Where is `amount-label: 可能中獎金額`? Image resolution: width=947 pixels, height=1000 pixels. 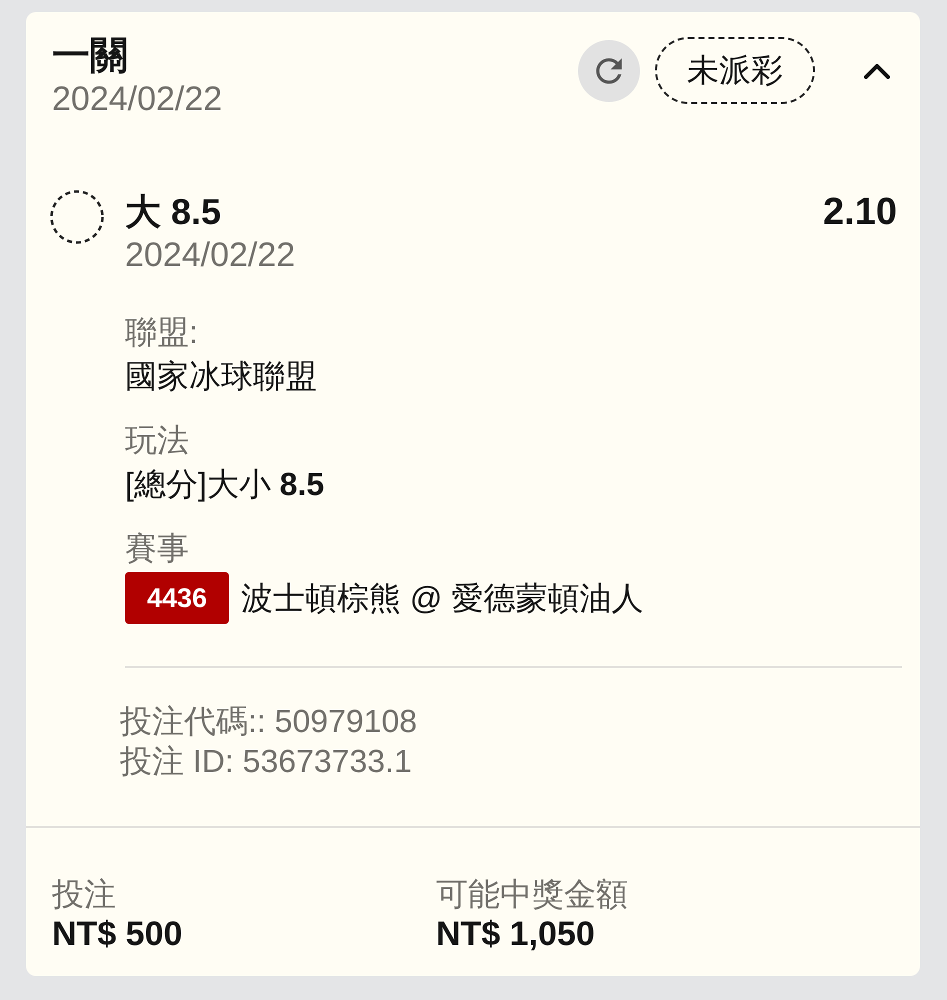
amount-label: 可能中獎金額 is located at coordinates (532, 894).